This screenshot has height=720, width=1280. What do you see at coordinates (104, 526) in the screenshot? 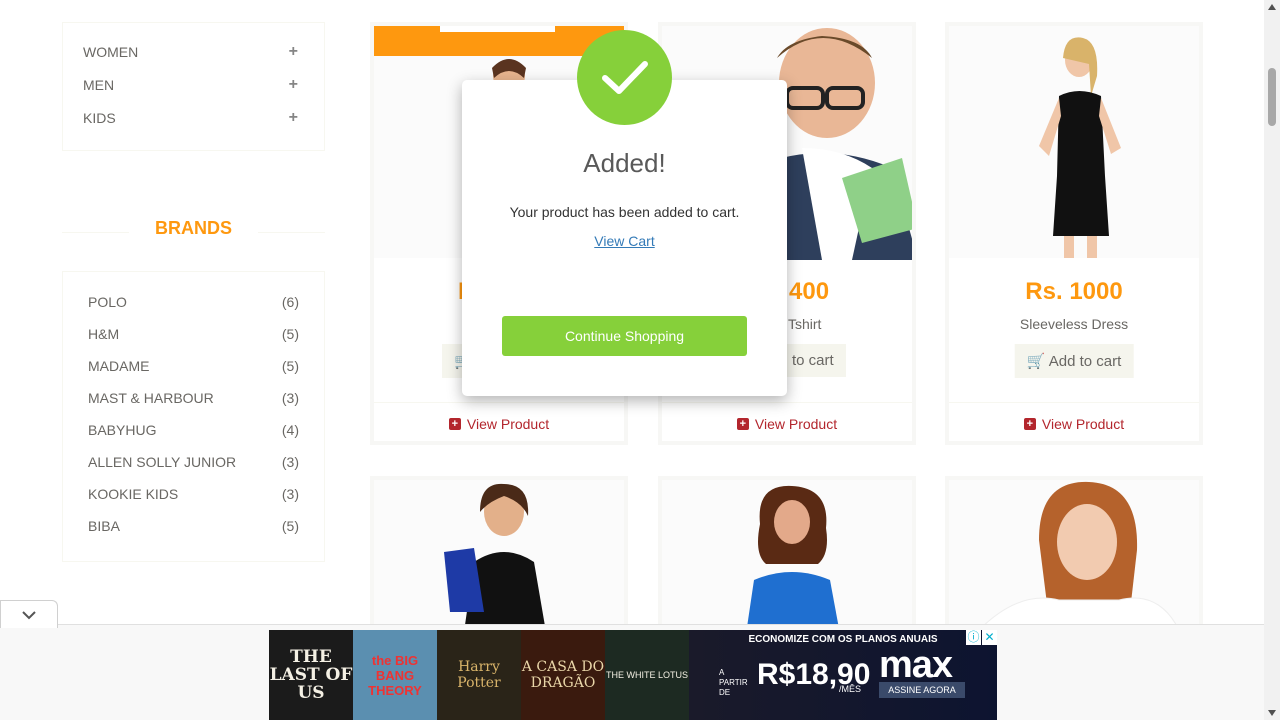
I see `brand-name: BIBA` at bounding box center [104, 526].